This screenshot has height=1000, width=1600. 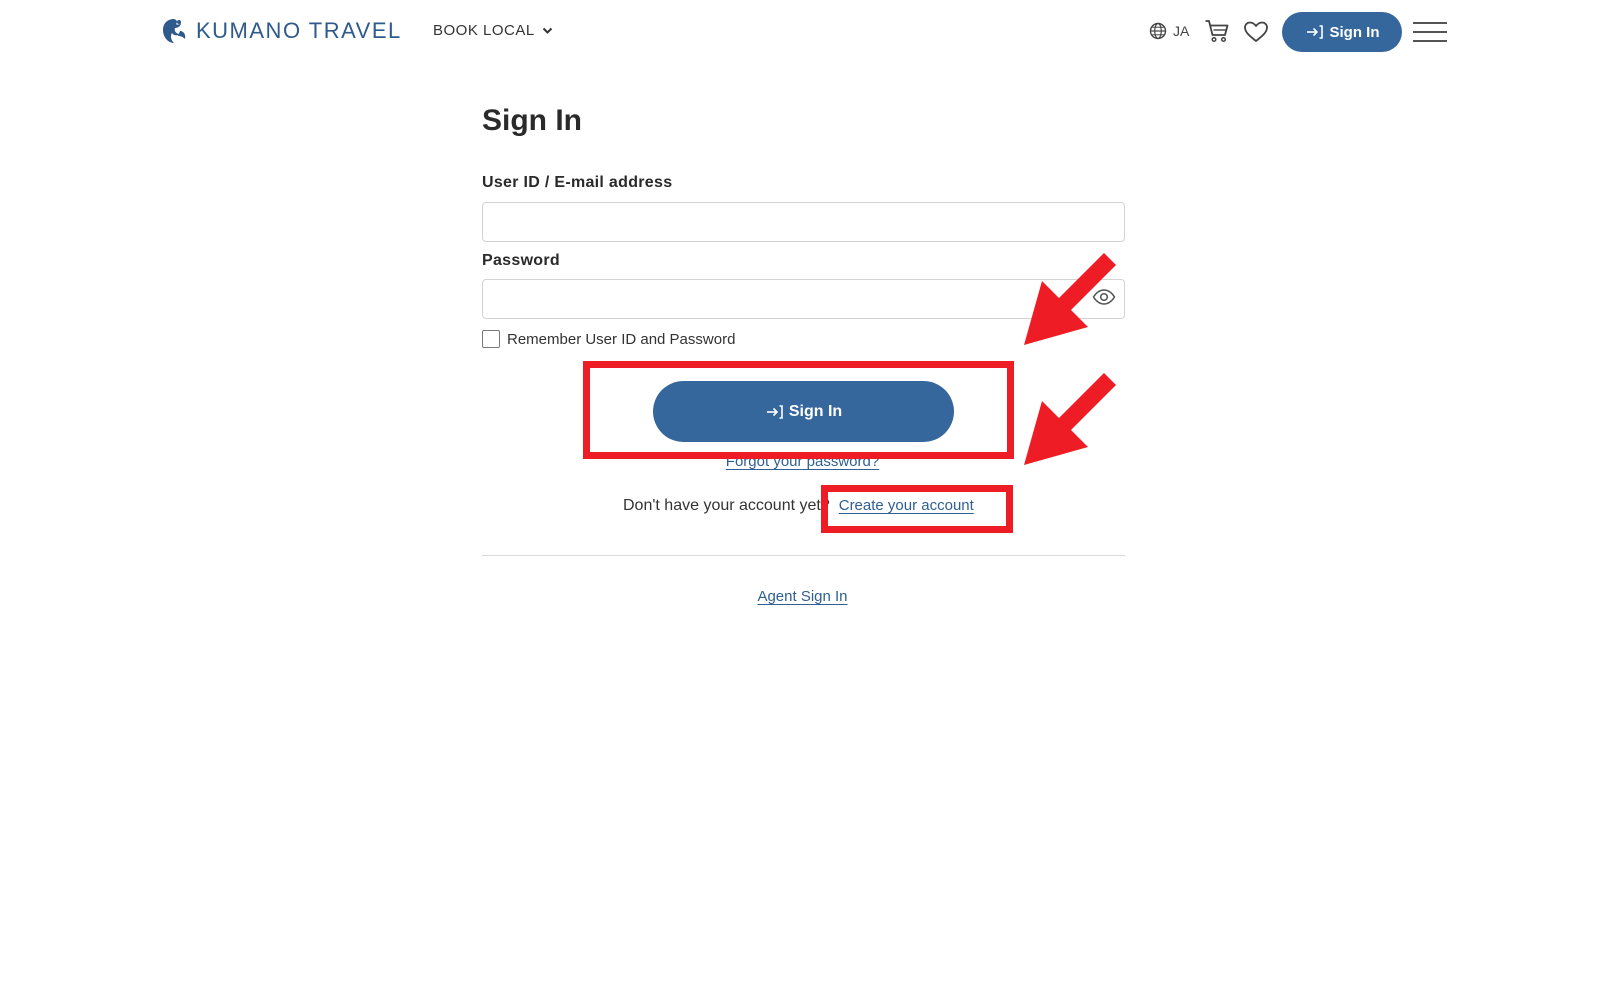 I want to click on user-id-label: User ID / E-mail address, so click(x=577, y=182).